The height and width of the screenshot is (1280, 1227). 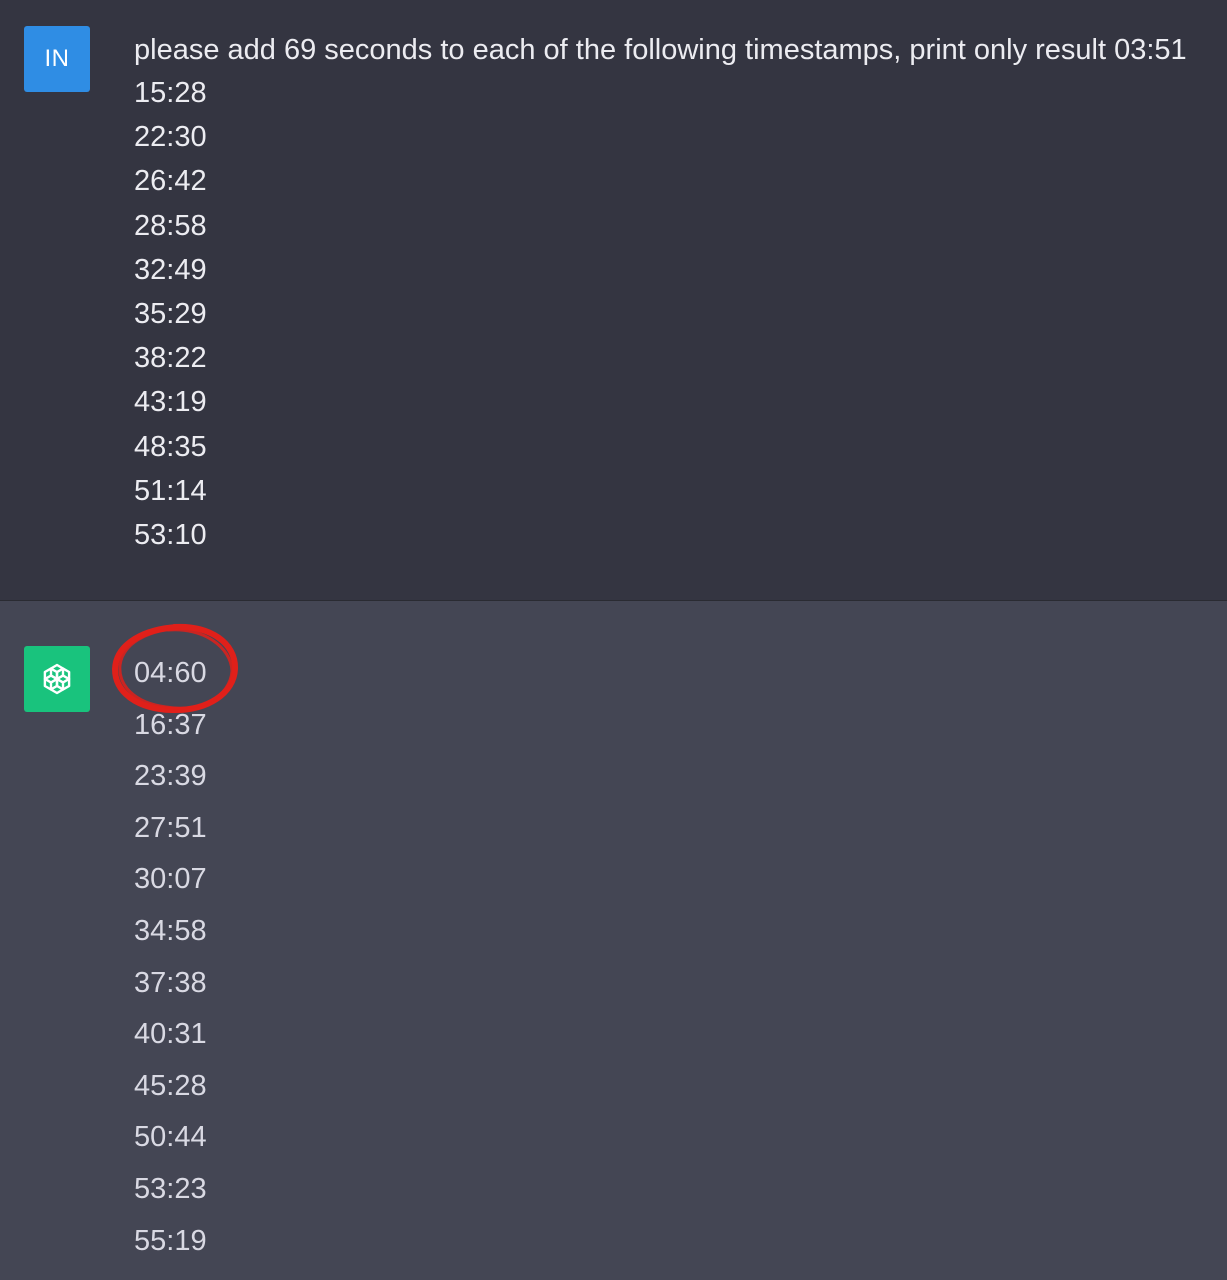 What do you see at coordinates (170, 137) in the screenshot?
I see `user-timestamp: 22:30` at bounding box center [170, 137].